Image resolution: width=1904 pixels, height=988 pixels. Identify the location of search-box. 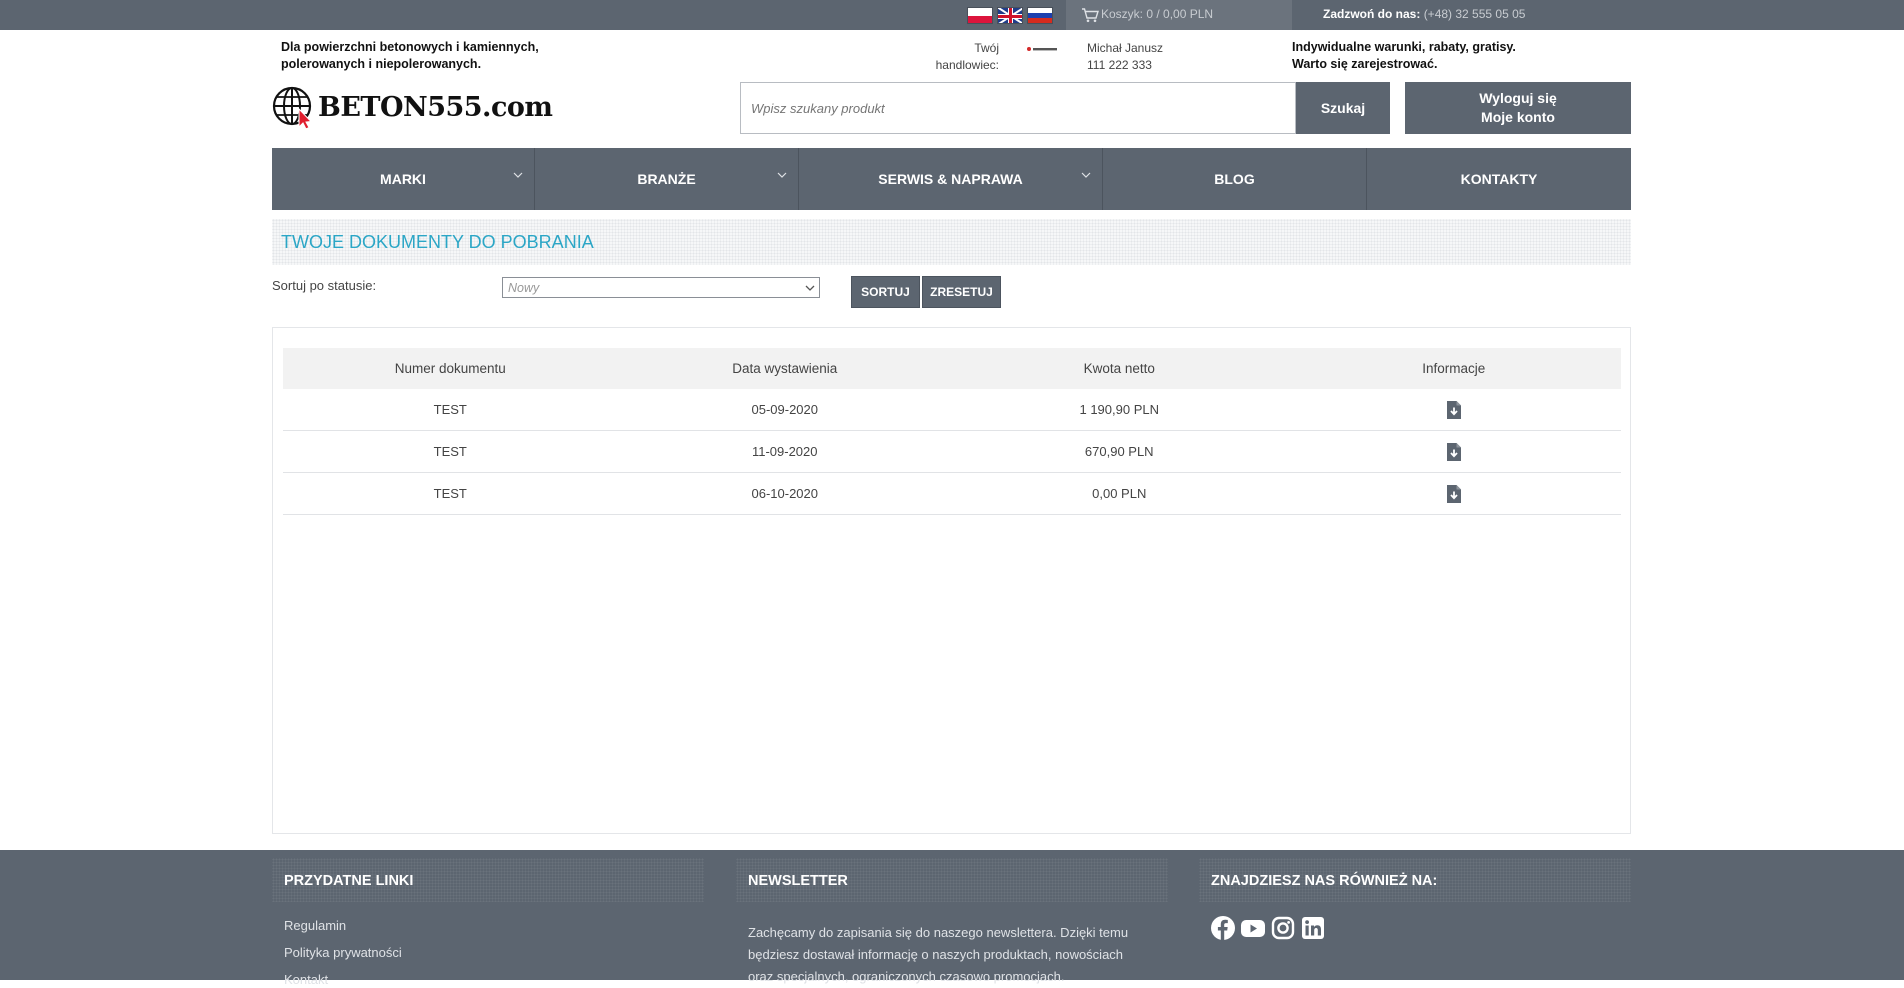
(1018, 108).